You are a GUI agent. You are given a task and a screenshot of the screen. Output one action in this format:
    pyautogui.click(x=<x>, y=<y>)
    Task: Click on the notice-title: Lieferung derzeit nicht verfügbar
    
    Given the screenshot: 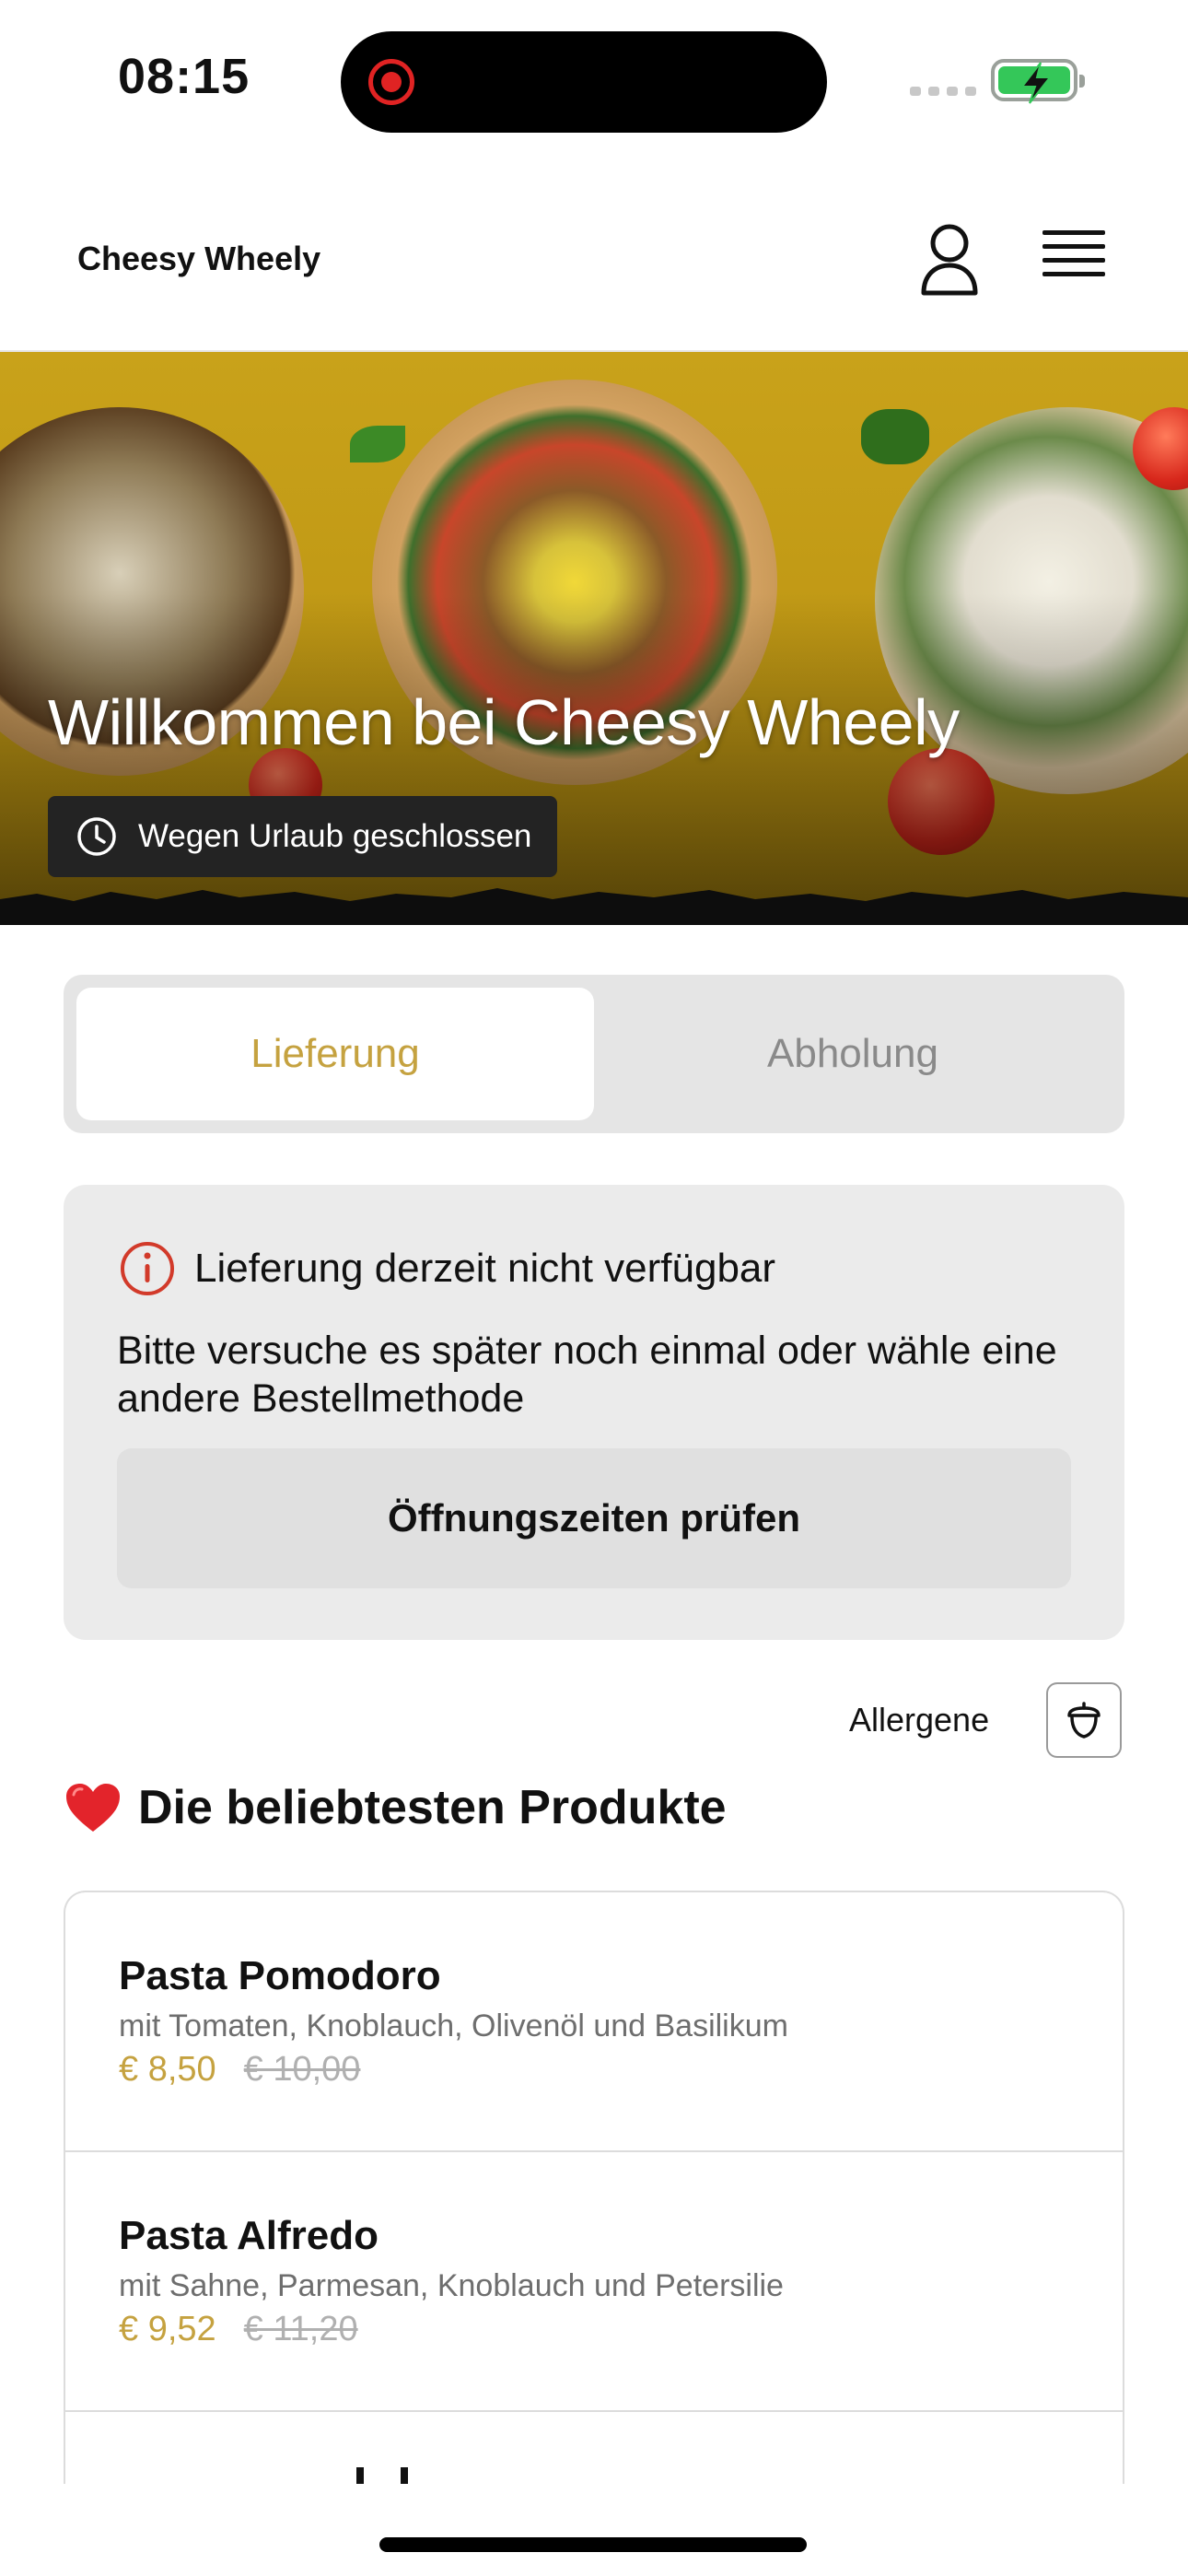 What is the action you would take?
    pyautogui.click(x=485, y=1268)
    